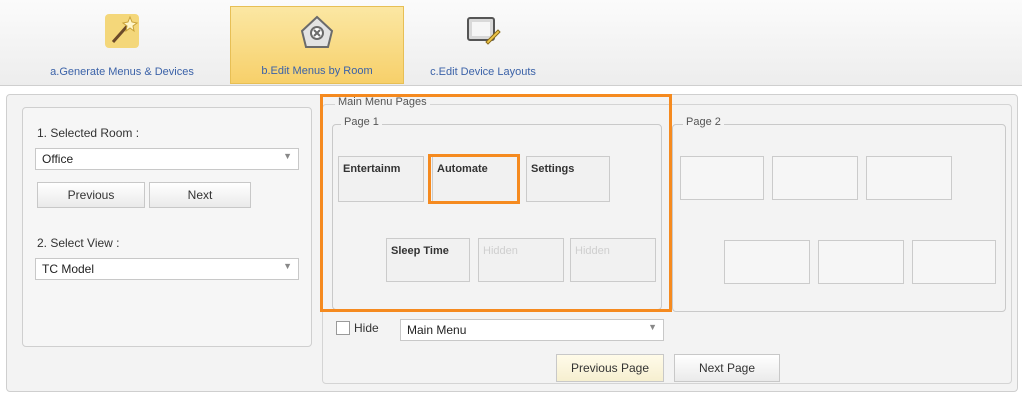 Image resolution: width=1022 pixels, height=396 pixels. What do you see at coordinates (200, 195) in the screenshot?
I see `next-room-button: Next` at bounding box center [200, 195].